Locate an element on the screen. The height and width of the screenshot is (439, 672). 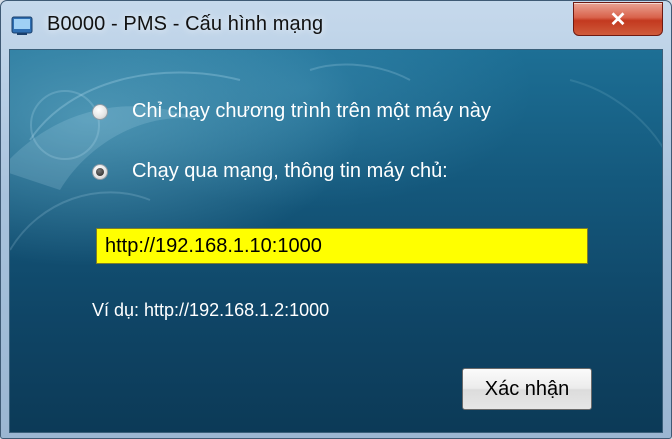
close-icon: ✕ is located at coordinates (618, 19).